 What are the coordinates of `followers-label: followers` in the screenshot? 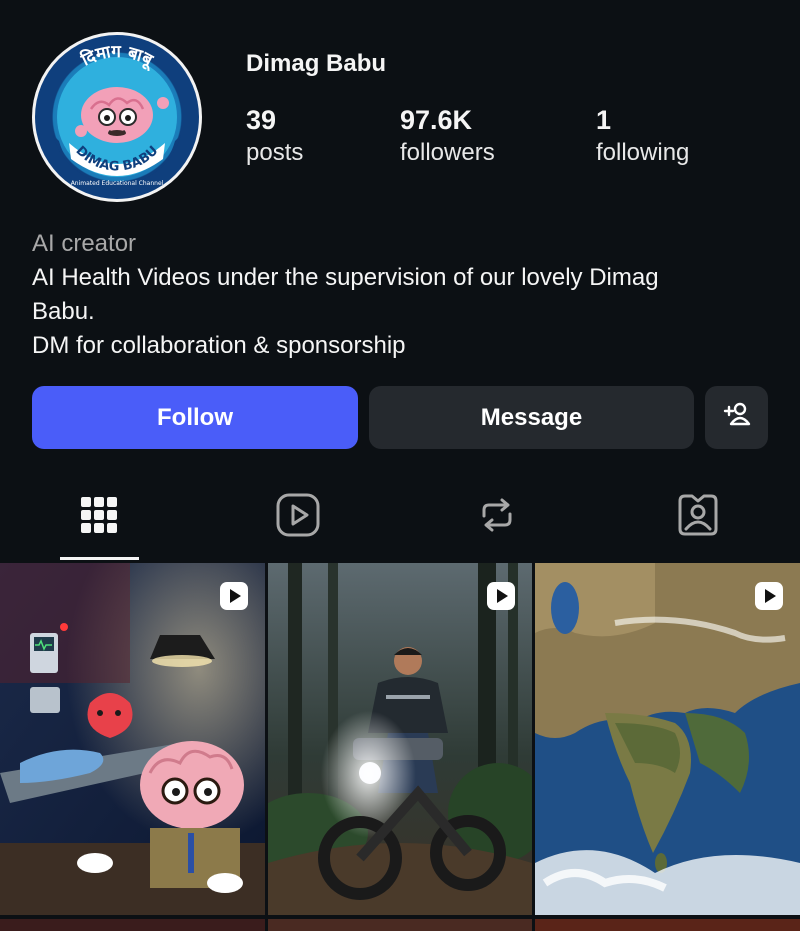 It's located at (447, 152).